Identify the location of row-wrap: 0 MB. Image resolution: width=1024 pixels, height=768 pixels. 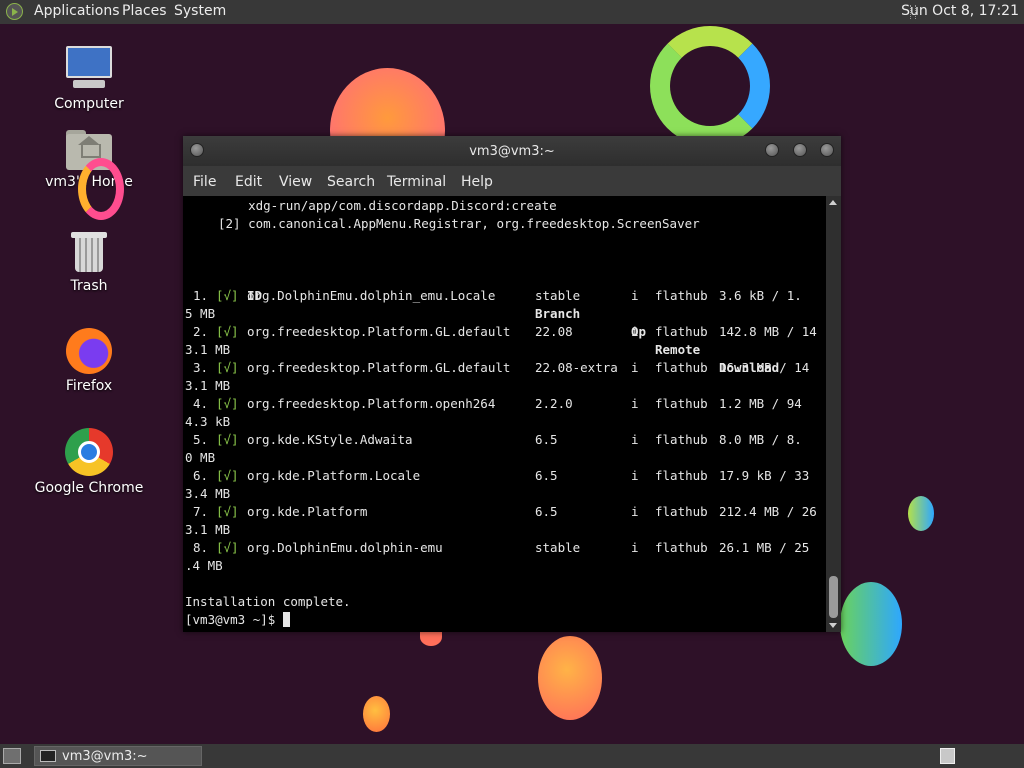
(200, 457).